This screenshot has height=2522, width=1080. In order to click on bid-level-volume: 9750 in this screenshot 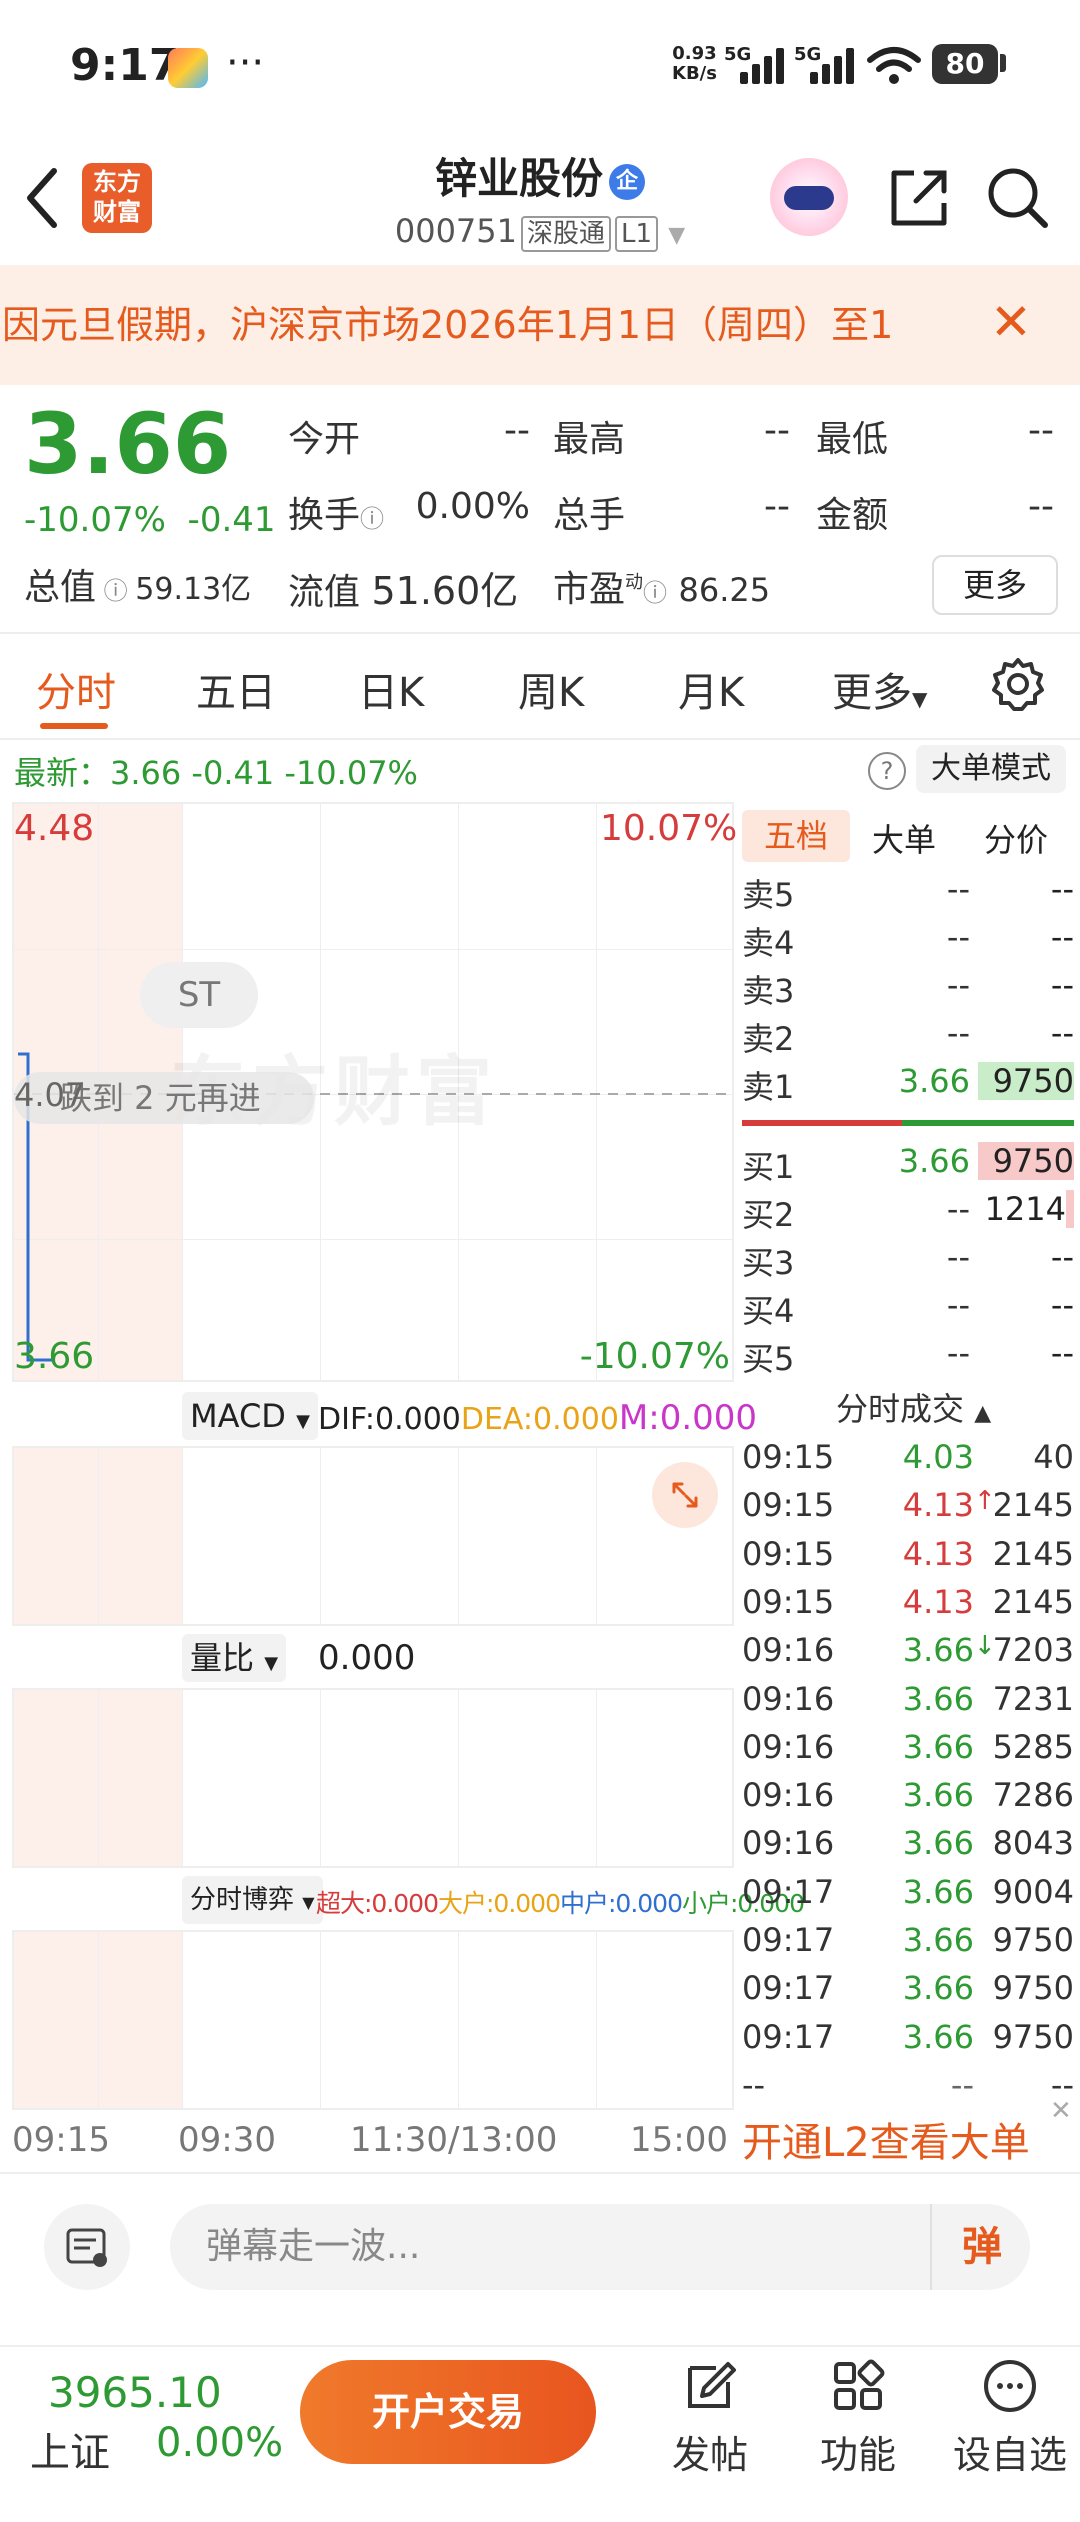, I will do `click(1026, 1161)`.